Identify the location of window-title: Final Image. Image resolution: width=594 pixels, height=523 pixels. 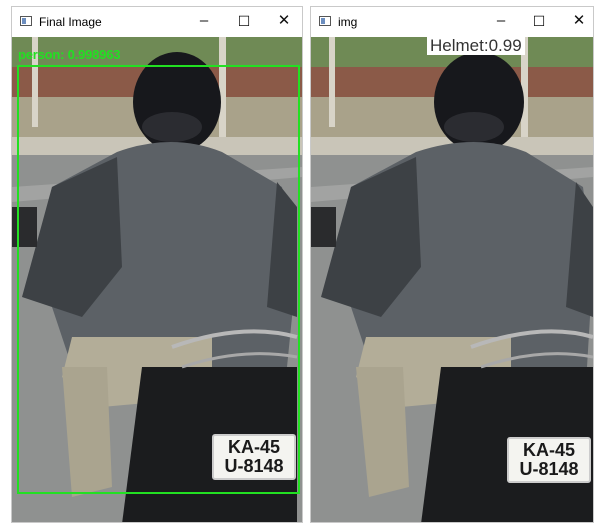
(70, 22).